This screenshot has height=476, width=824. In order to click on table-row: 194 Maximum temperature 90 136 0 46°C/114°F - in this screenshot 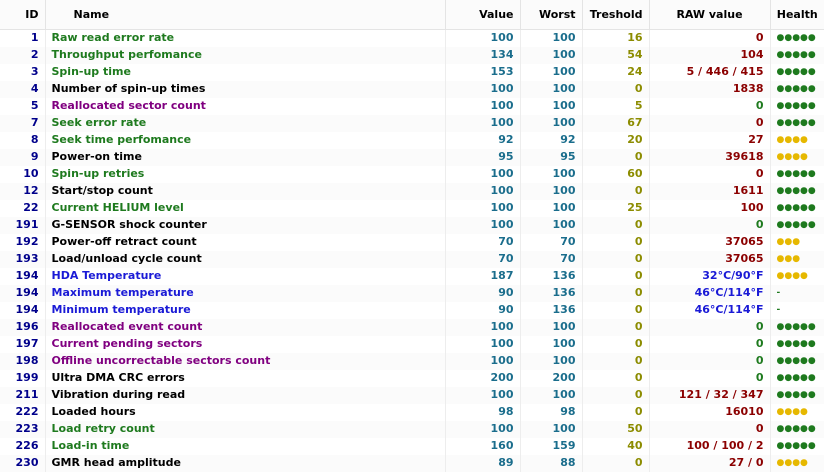, I will do `click(412, 293)`.